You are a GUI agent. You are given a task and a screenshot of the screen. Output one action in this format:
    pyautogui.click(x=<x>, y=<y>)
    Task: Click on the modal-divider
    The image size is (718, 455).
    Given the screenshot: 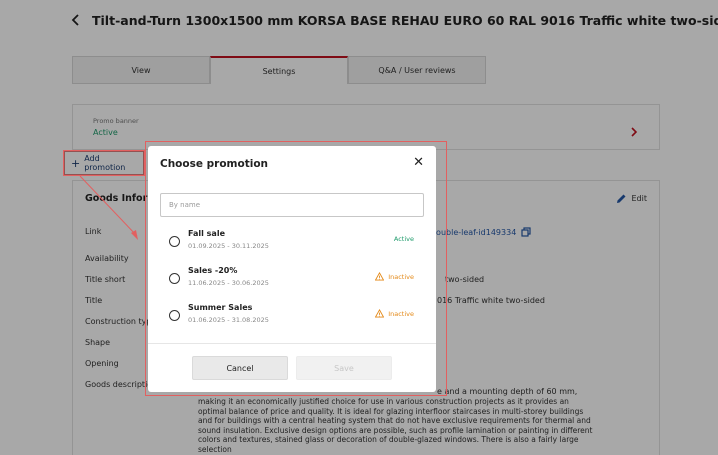 What is the action you would take?
    pyautogui.click(x=292, y=343)
    